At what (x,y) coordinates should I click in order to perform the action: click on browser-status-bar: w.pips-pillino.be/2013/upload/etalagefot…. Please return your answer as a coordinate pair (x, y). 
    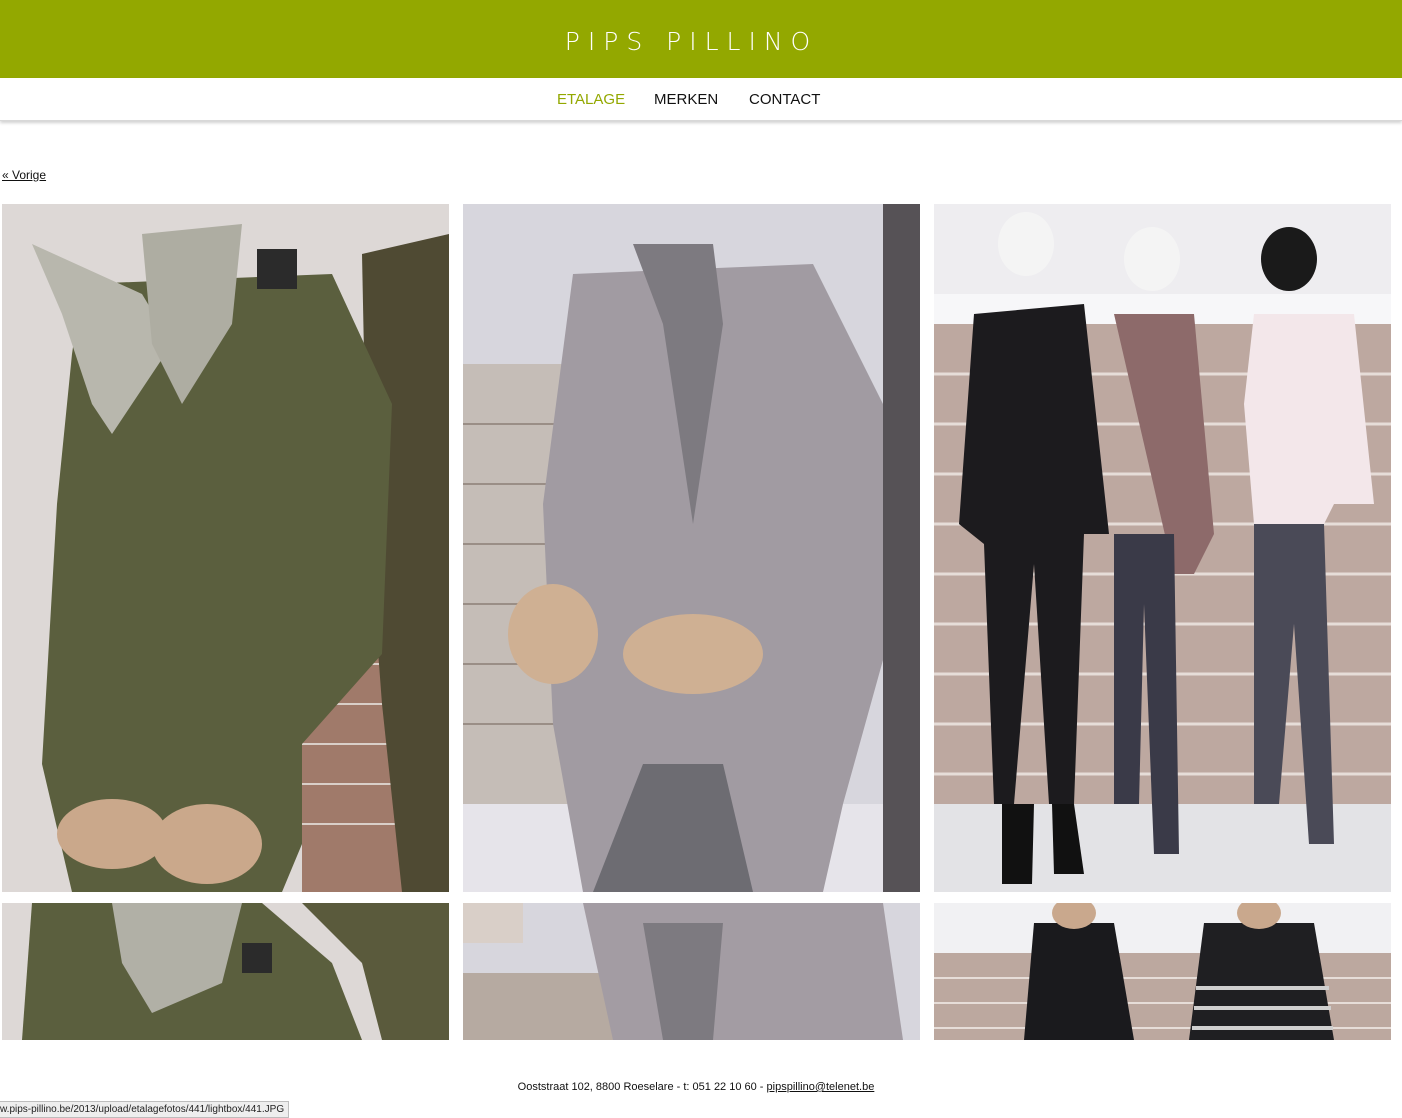
    Looking at the image, I should click on (145, 1109).